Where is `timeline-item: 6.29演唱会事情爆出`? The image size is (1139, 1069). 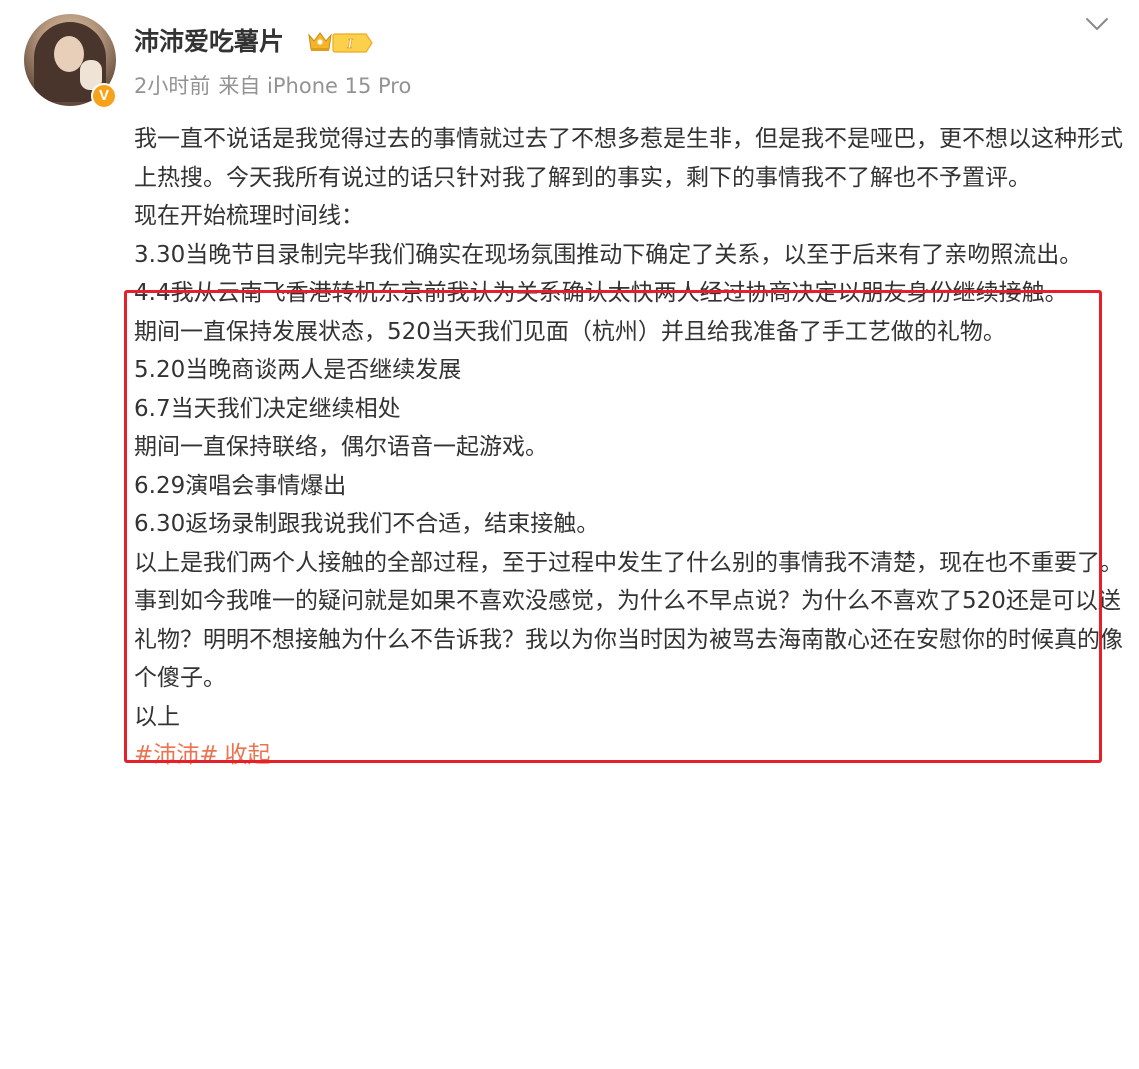 timeline-item: 6.29演唱会事情爆出 is located at coordinates (240, 485).